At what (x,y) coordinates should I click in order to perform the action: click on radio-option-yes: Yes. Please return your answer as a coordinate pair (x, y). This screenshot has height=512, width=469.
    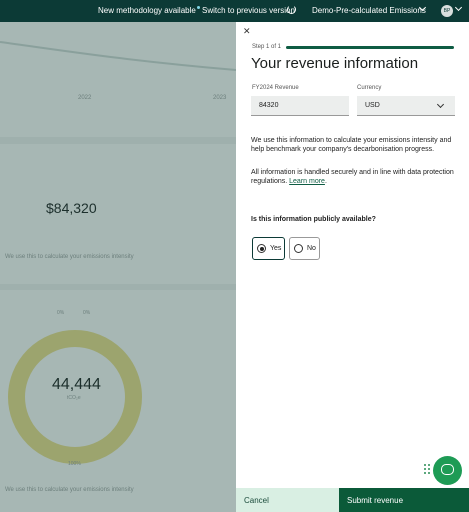
    Looking at the image, I should click on (268, 248).